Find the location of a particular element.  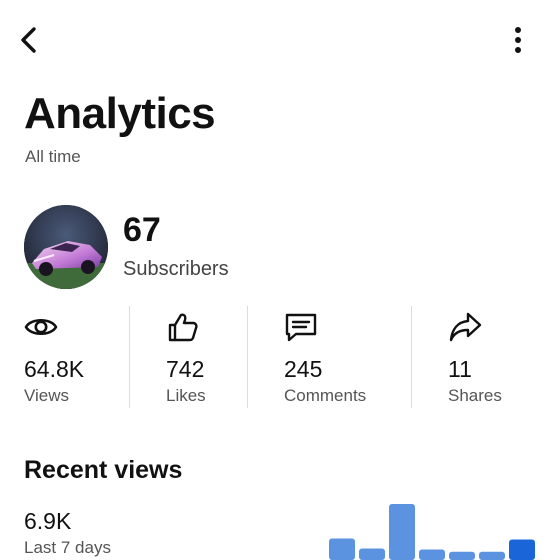

stat-comments: 245 Comments is located at coordinates (344, 357).